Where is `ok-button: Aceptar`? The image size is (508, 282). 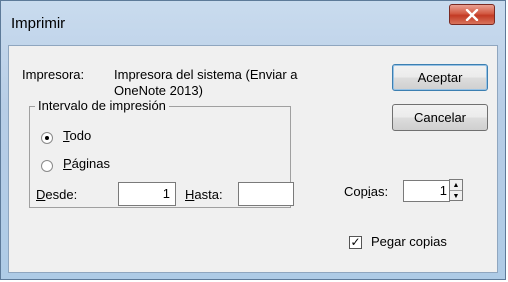 ok-button: Aceptar is located at coordinates (440, 77).